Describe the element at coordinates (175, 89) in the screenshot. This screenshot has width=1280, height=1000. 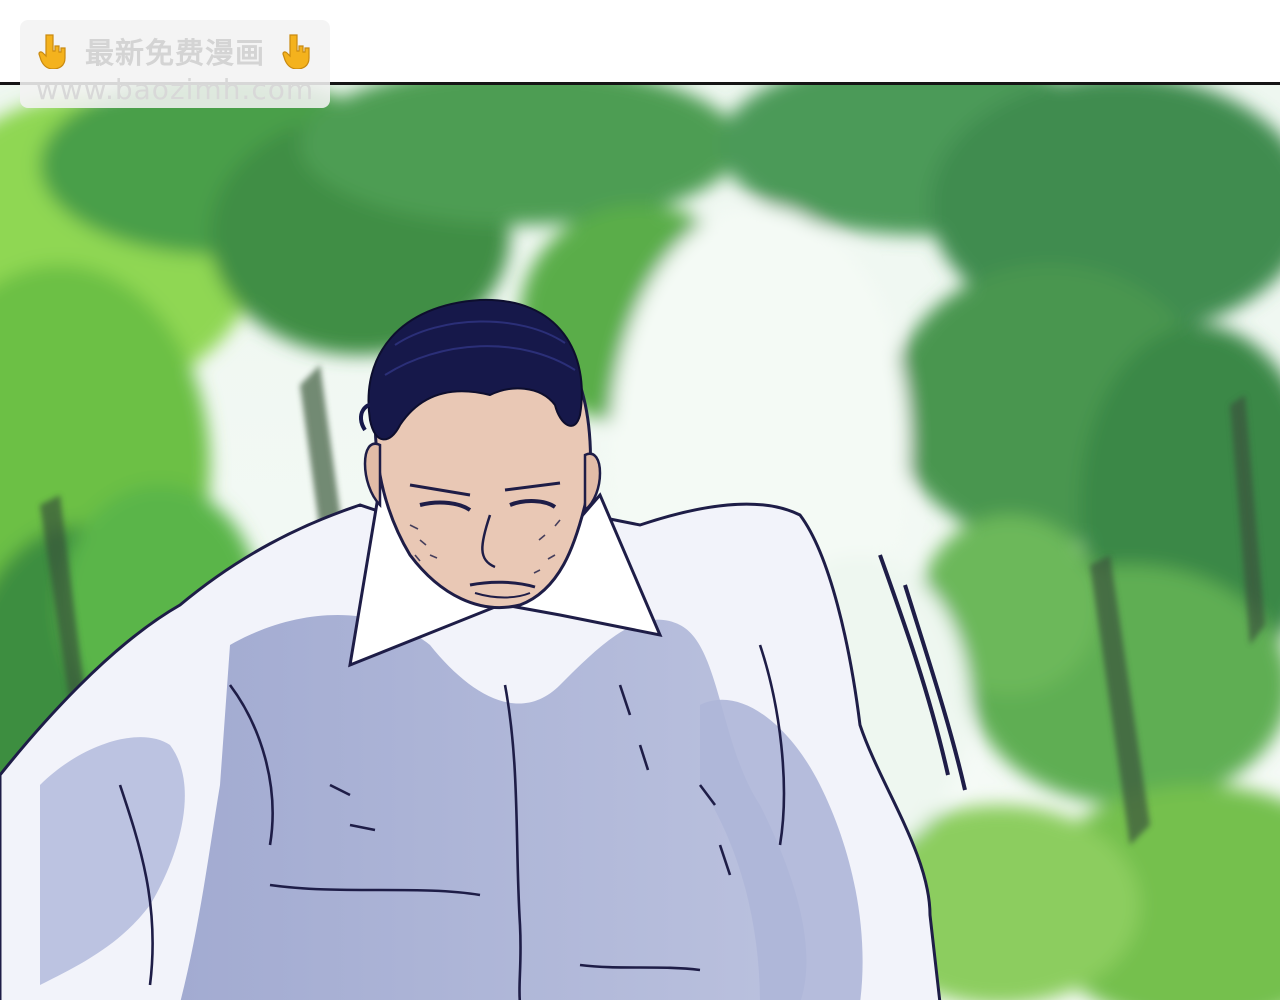
I see `watermark-url: www.baozimh.com` at that location.